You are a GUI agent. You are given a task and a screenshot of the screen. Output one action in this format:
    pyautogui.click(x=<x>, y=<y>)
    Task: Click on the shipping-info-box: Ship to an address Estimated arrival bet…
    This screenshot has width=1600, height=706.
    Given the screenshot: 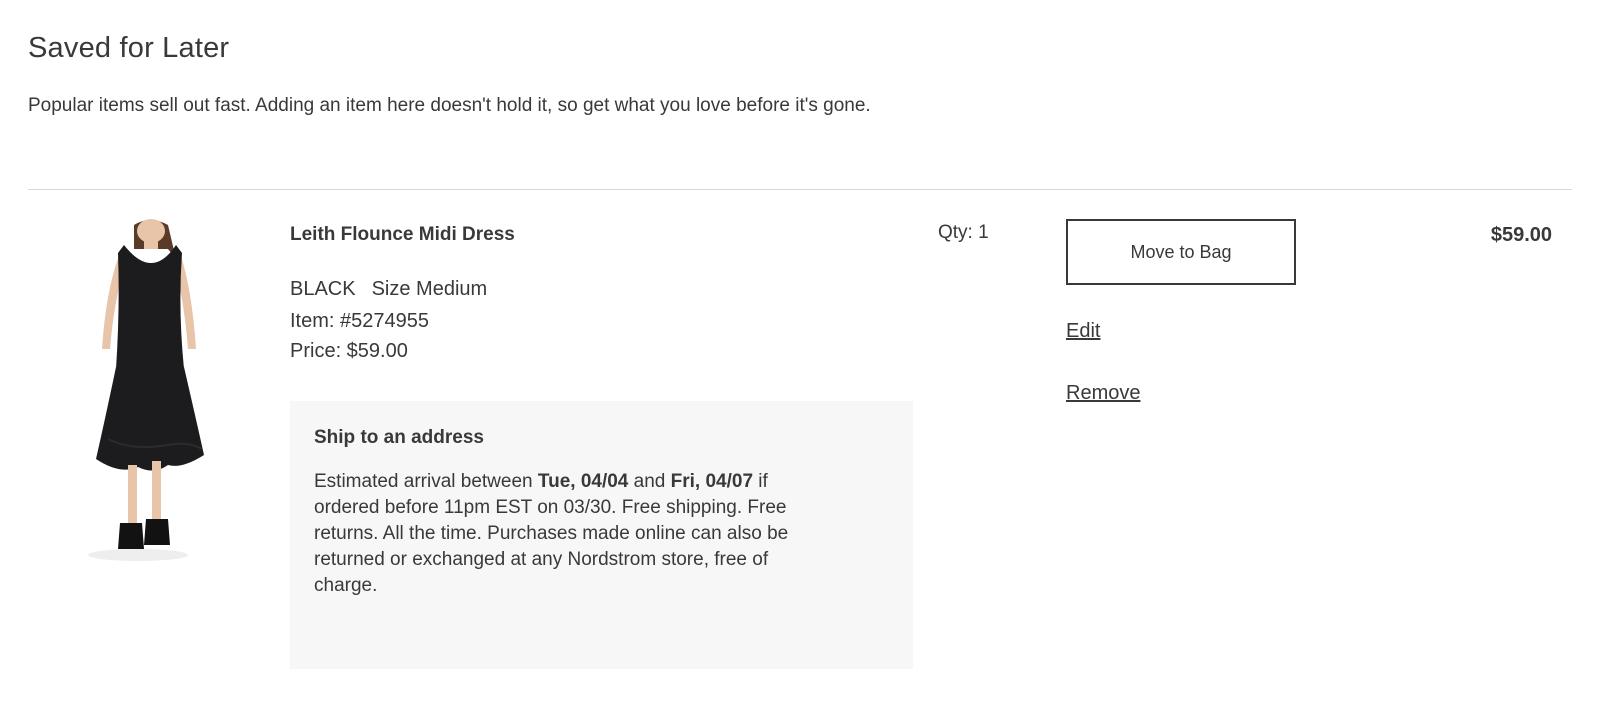 What is the action you would take?
    pyautogui.click(x=601, y=535)
    